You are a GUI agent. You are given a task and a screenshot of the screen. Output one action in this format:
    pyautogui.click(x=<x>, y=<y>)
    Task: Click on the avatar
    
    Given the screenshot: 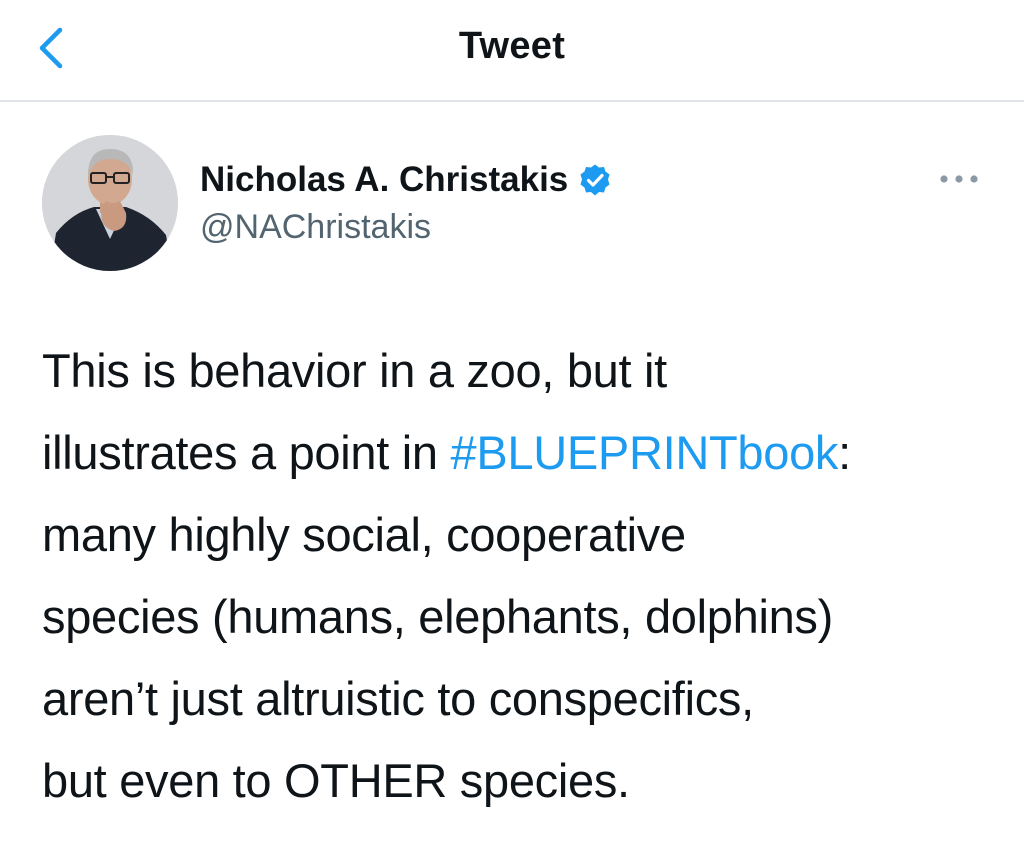 What is the action you would take?
    pyautogui.click(x=110, y=203)
    